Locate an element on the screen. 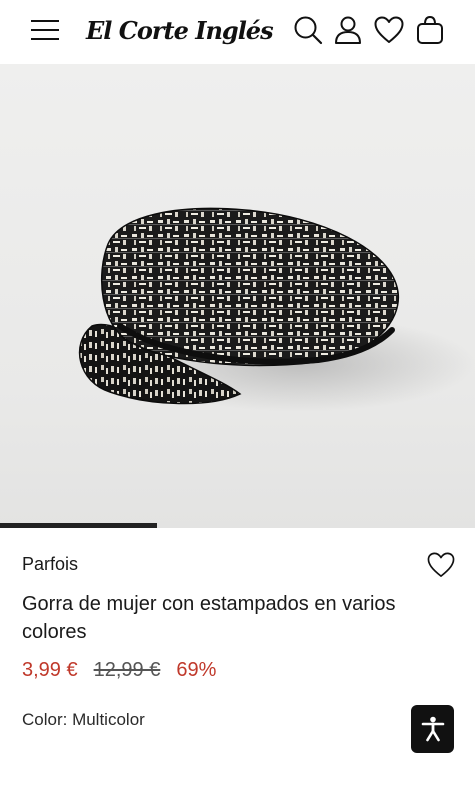 This screenshot has height=786, width=475. brand-logo: El Corte Inglés is located at coordinates (180, 30).